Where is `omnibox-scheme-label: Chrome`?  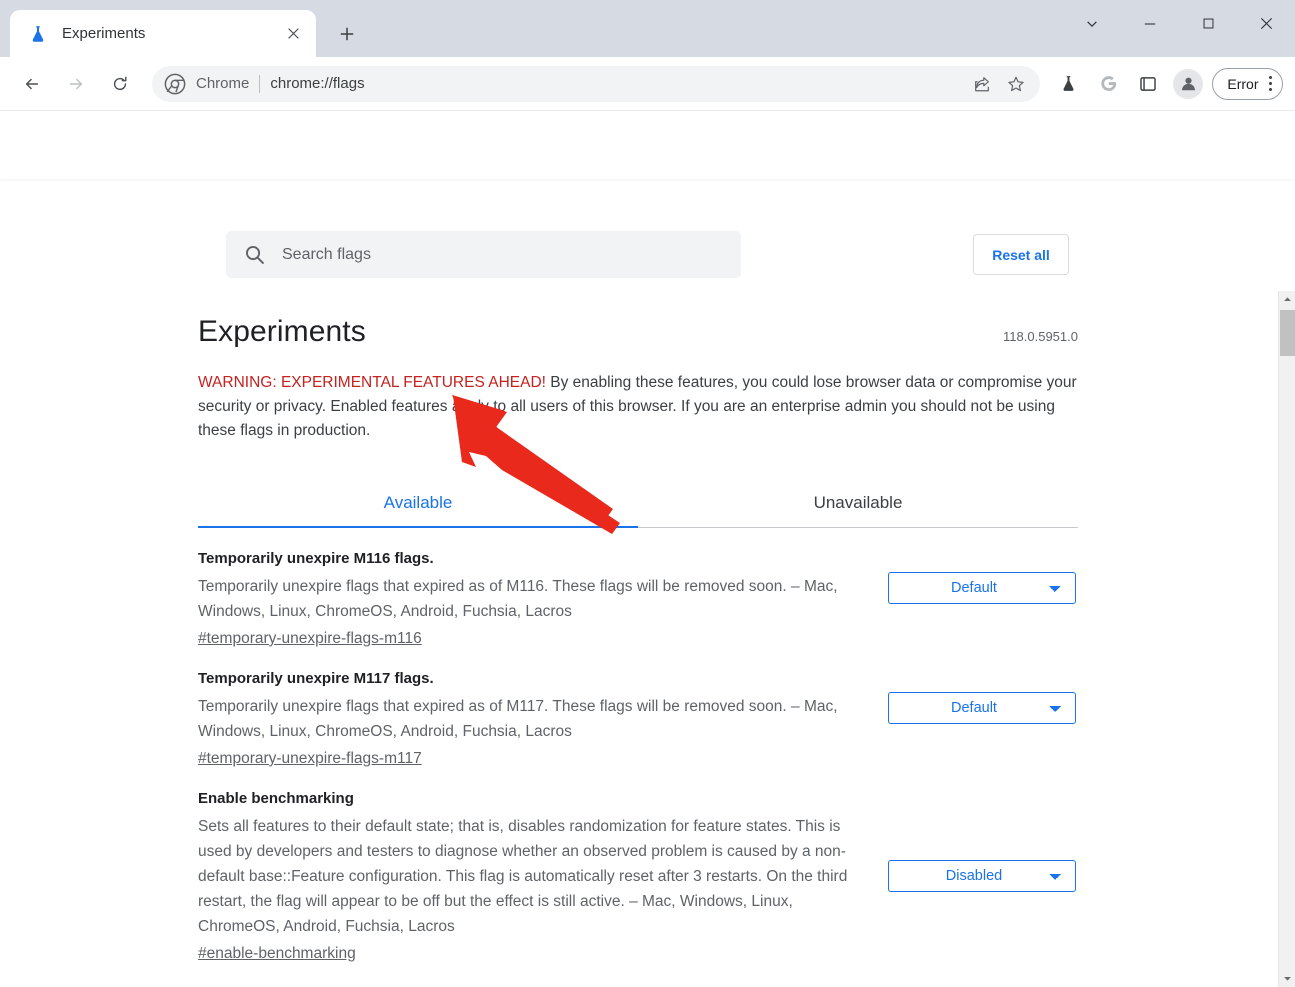 omnibox-scheme-label: Chrome is located at coordinates (223, 83).